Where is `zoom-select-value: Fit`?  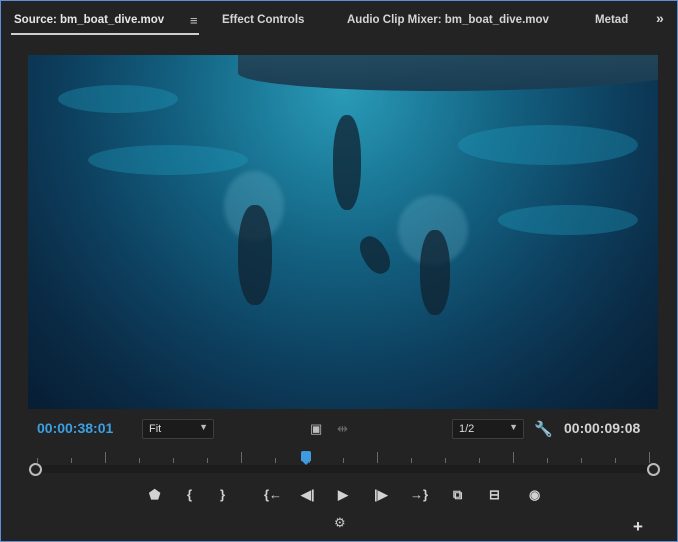 zoom-select-value: Fit is located at coordinates (155, 429).